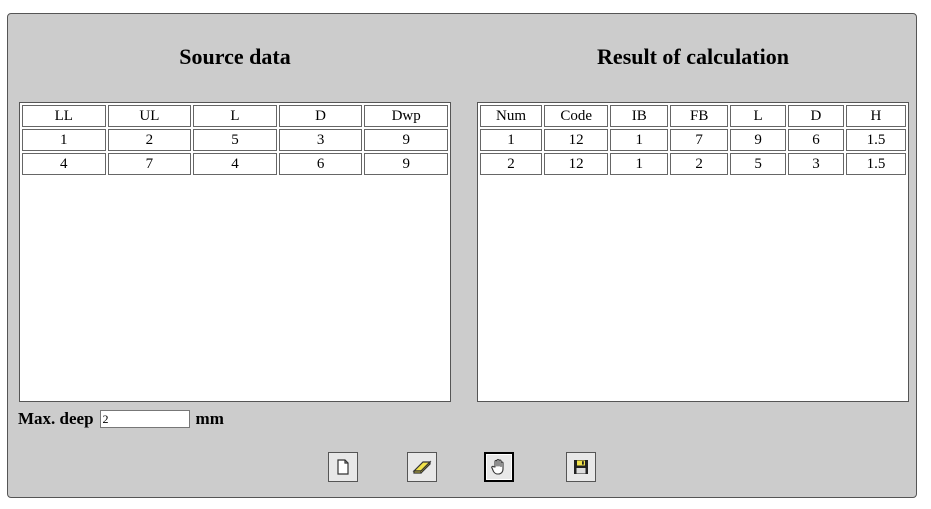  What do you see at coordinates (406, 116) in the screenshot?
I see `source-header-dwp: Dwp` at bounding box center [406, 116].